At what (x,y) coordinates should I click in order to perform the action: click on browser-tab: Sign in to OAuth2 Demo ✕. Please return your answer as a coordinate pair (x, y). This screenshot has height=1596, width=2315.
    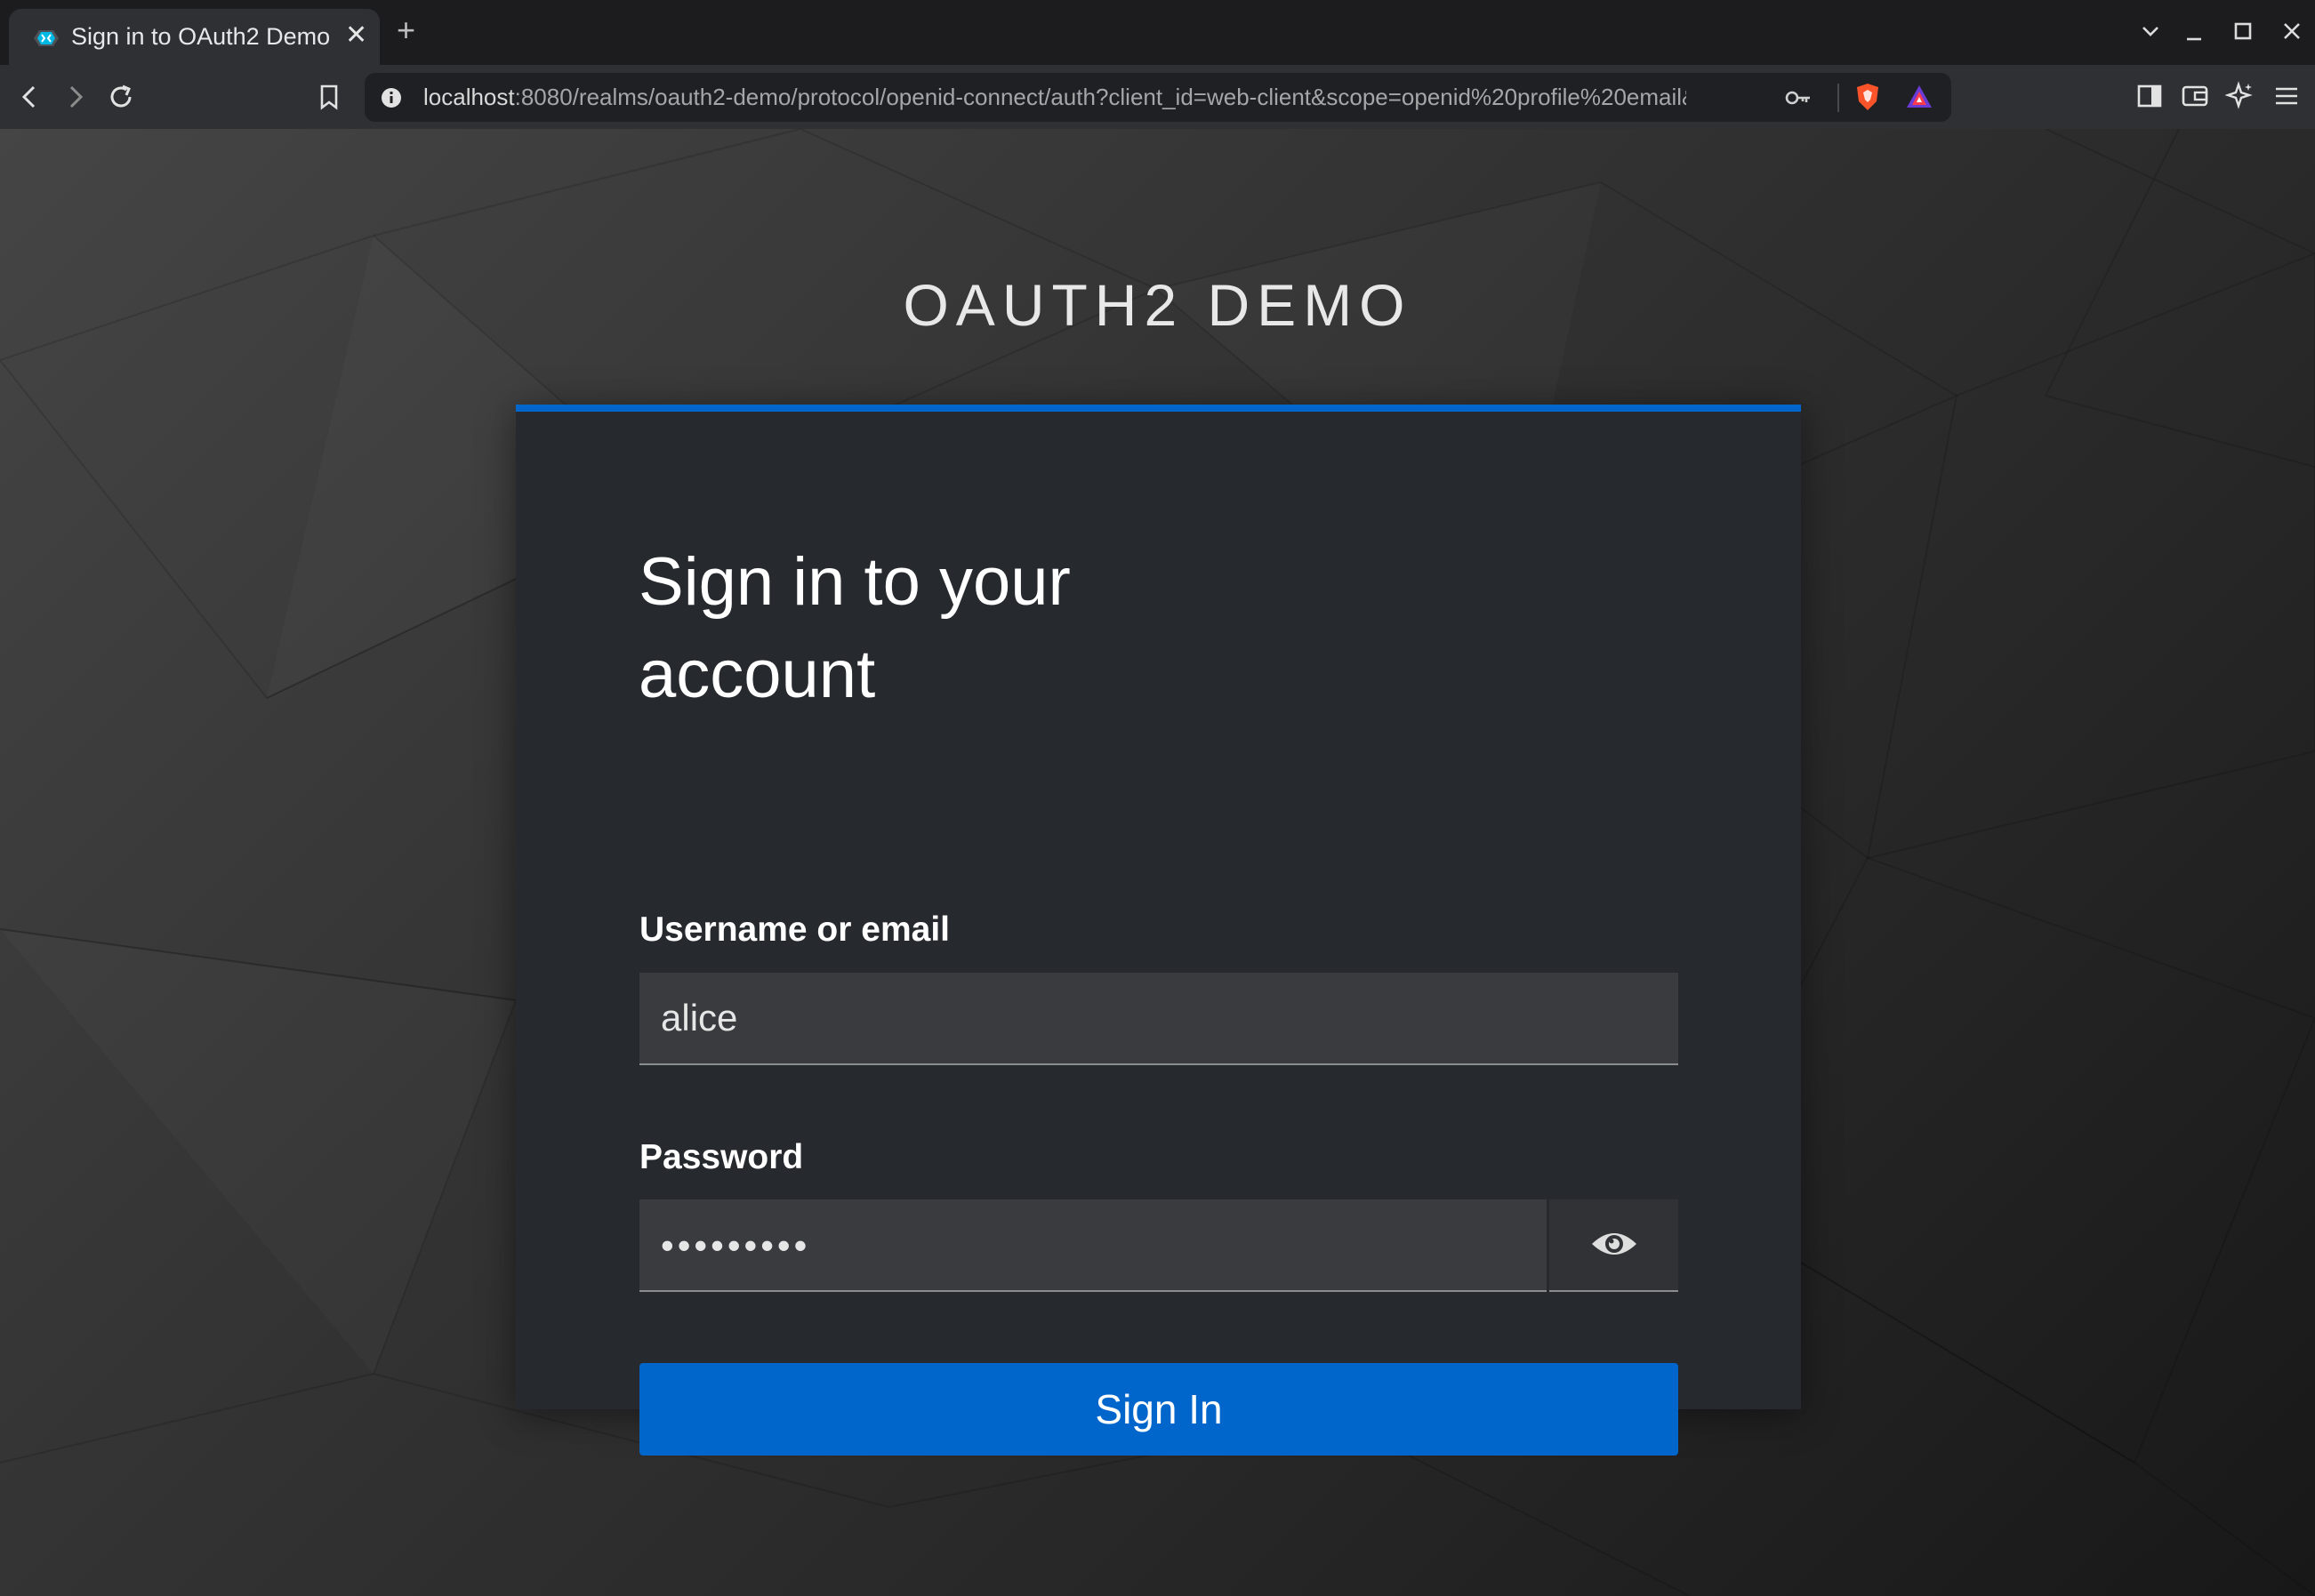
    Looking at the image, I should click on (195, 37).